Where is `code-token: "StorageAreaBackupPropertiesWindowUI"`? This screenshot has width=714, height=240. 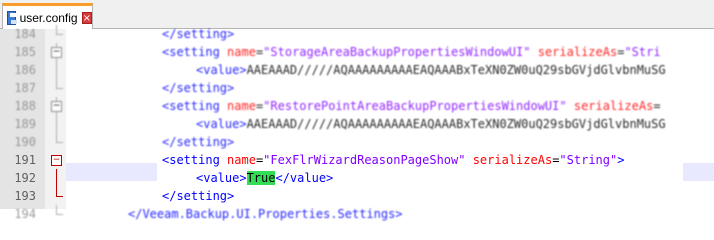 code-token: "StorageAreaBackupPropertiesWindowUI" is located at coordinates (397, 52).